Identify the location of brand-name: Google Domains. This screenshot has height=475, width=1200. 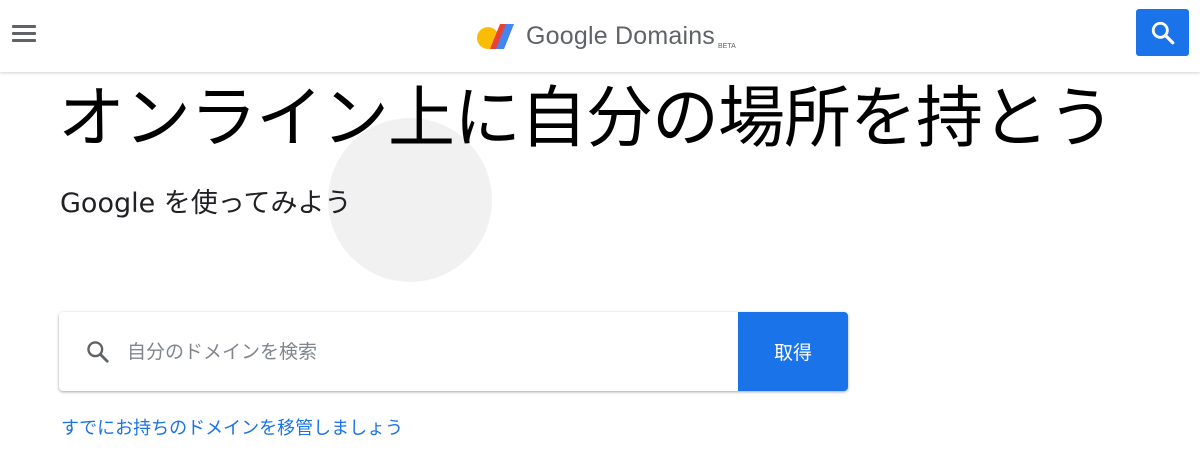
(621, 35).